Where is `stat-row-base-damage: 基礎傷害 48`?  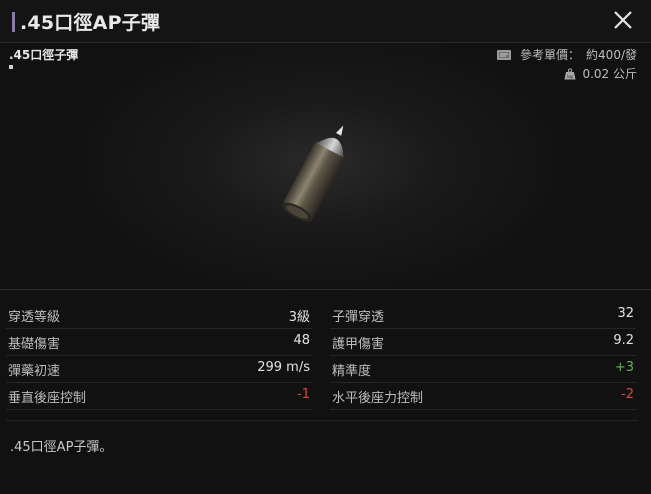 stat-row-base-damage: 基礎傷害 48 is located at coordinates (159, 342).